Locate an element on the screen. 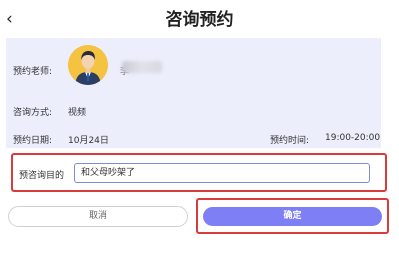  person-avatar-icon is located at coordinates (88, 65).